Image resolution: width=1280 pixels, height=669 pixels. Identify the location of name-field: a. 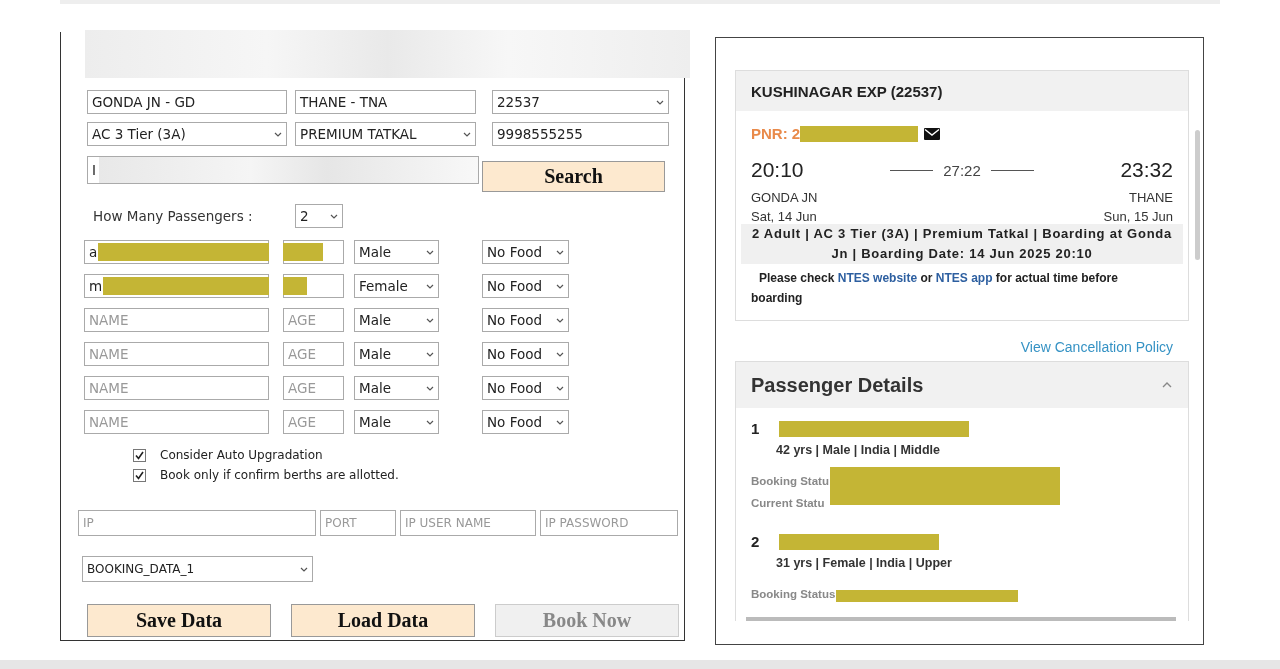
(176, 252).